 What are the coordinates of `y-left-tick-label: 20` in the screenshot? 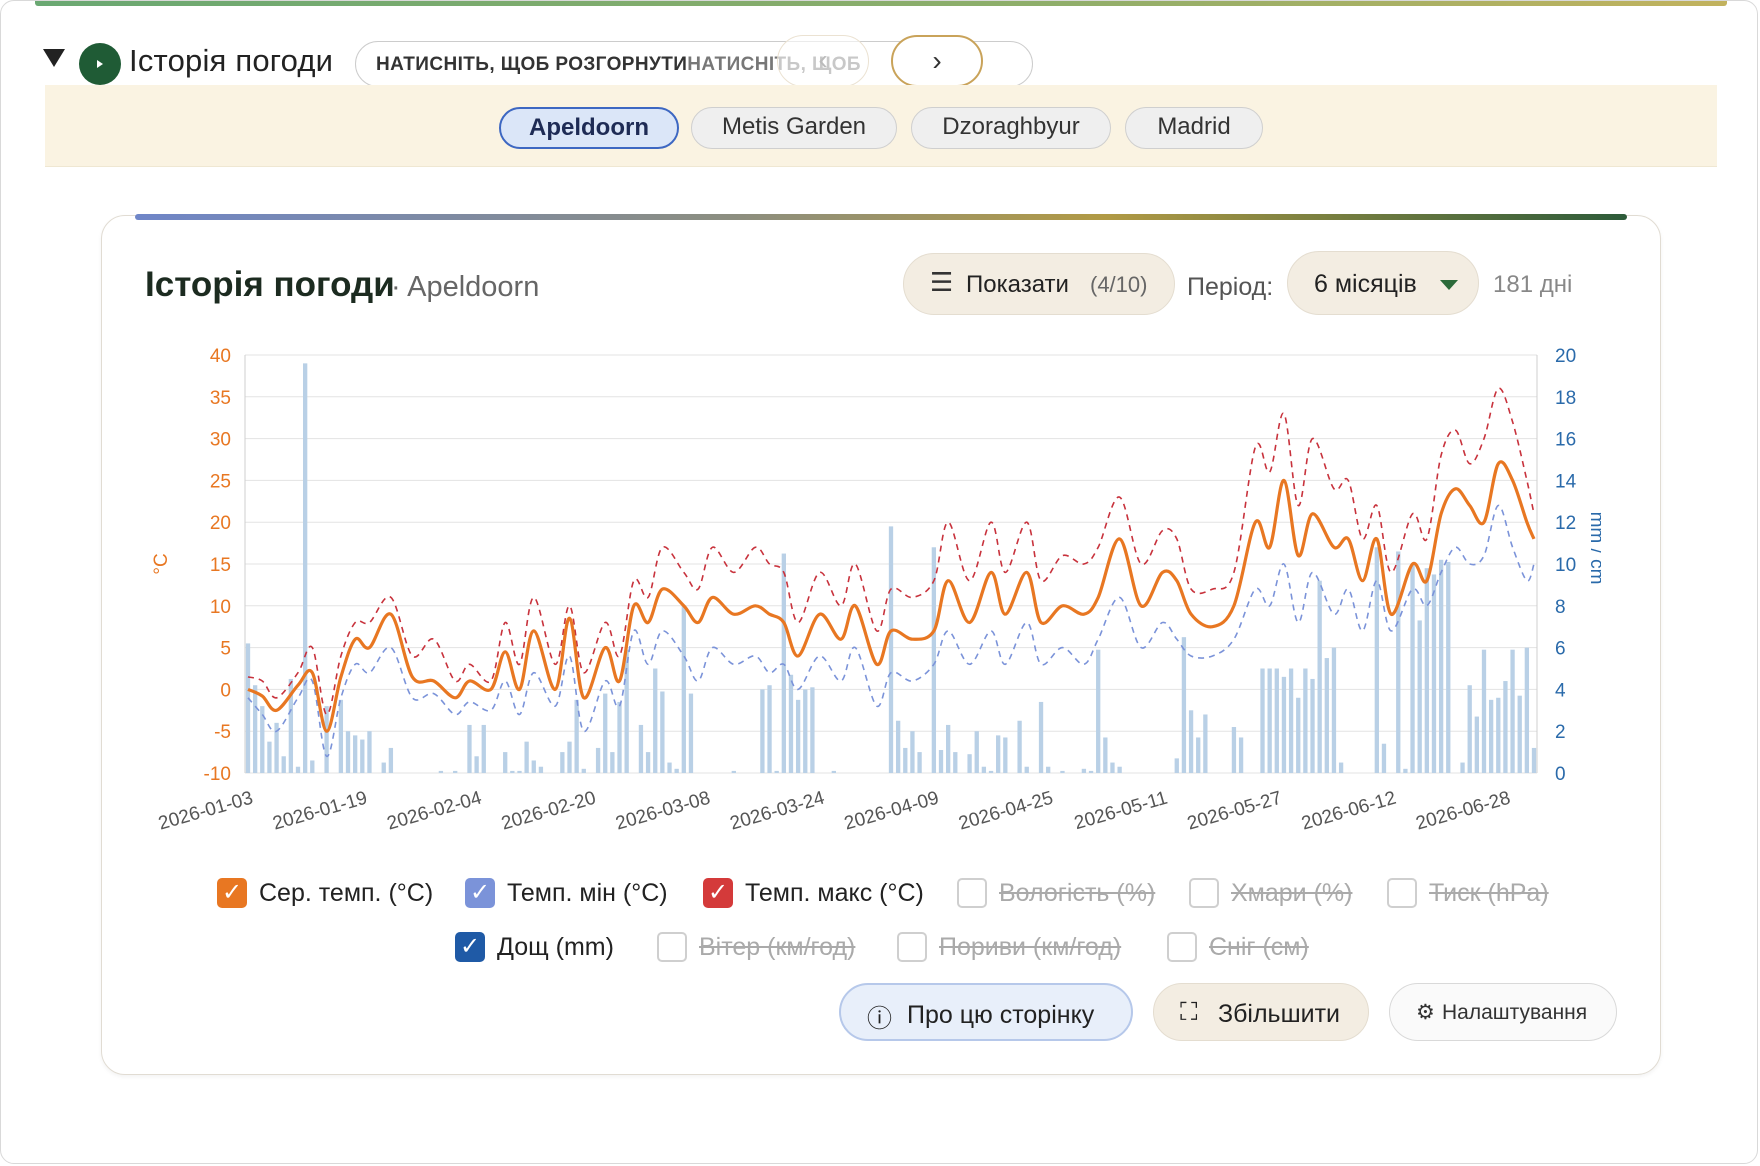 It's located at (220, 523).